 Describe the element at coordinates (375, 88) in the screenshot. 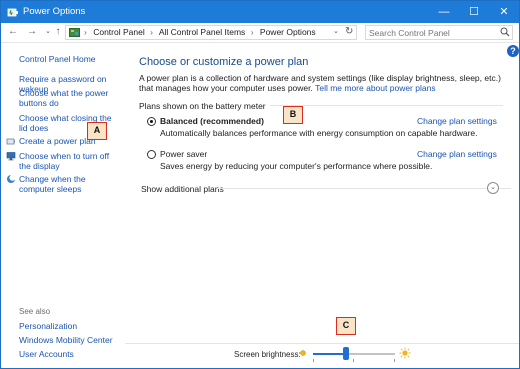

I see `learn-more-link: Tell me more about power plans` at that location.